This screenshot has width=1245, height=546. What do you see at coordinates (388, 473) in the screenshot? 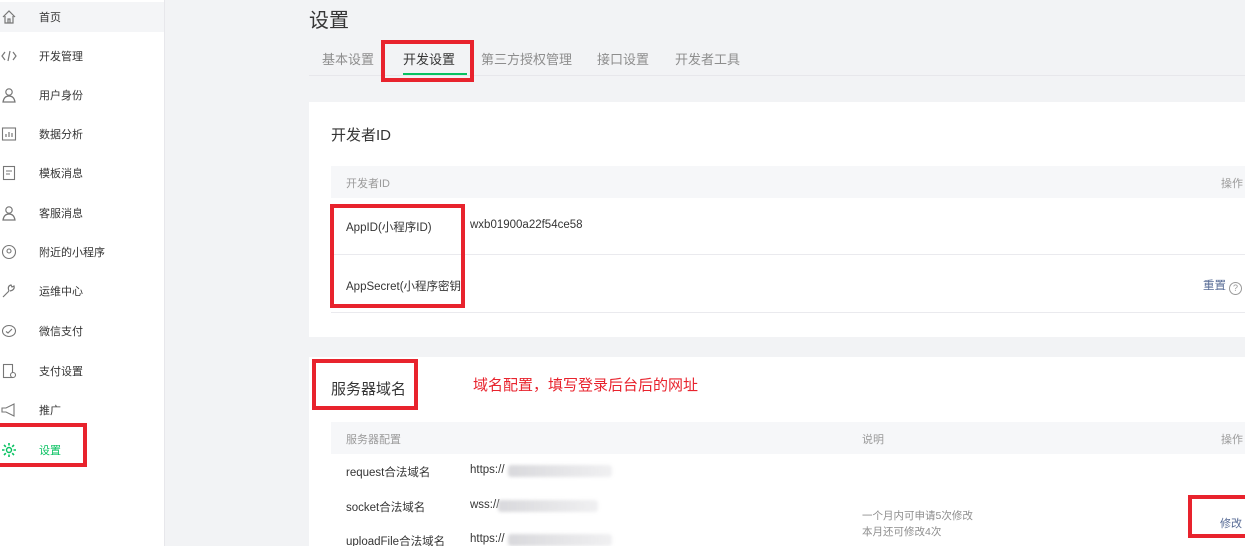
I see `request-domain-label: request合法域名` at bounding box center [388, 473].